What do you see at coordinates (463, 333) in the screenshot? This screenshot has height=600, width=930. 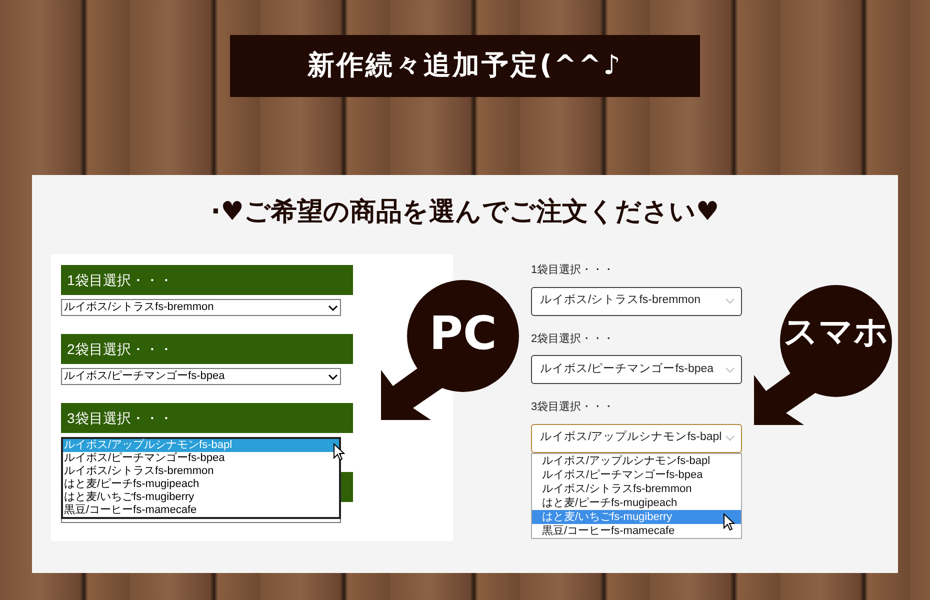 I see `badge-label: PC` at bounding box center [463, 333].